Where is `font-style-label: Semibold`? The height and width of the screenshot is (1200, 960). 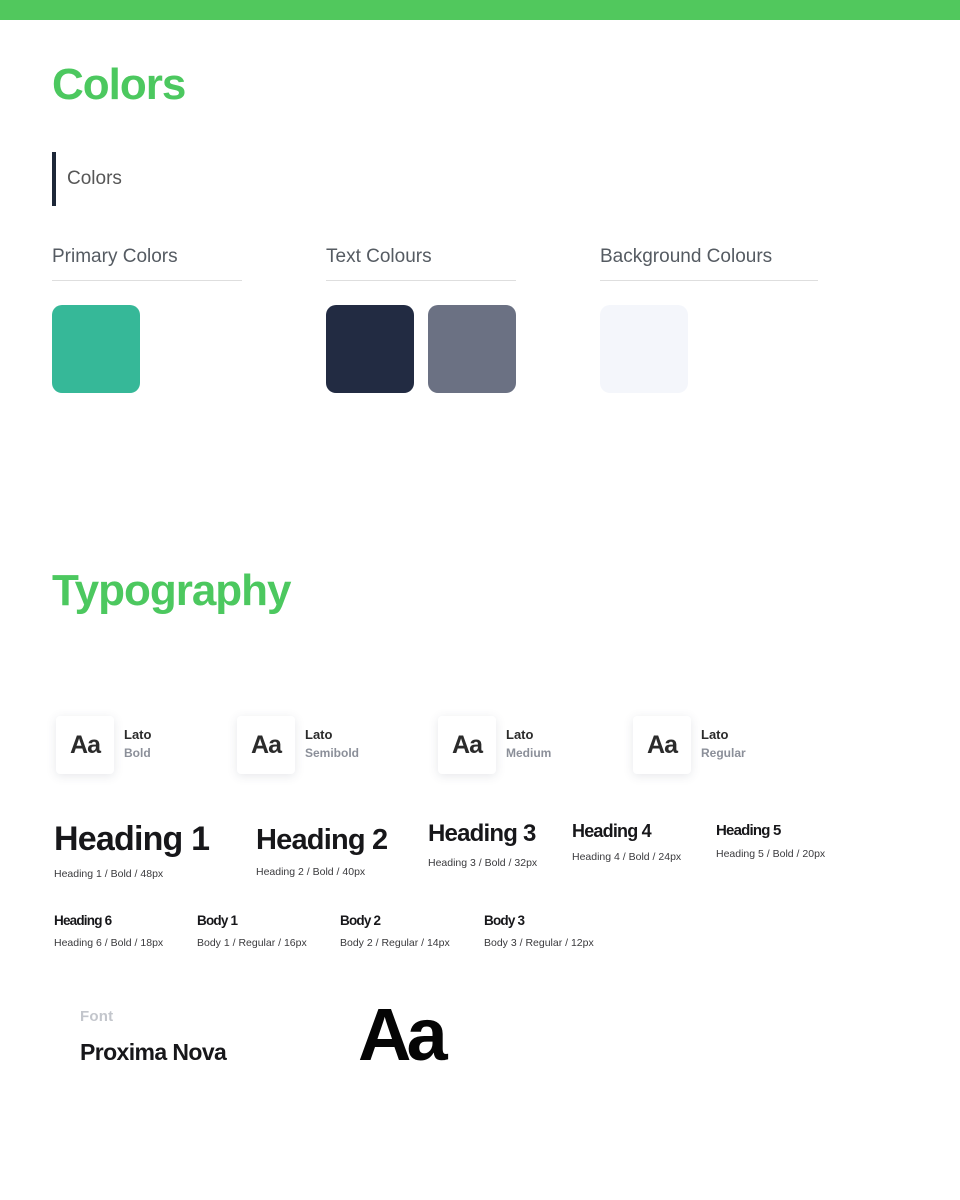
font-style-label: Semibold is located at coordinates (332, 752).